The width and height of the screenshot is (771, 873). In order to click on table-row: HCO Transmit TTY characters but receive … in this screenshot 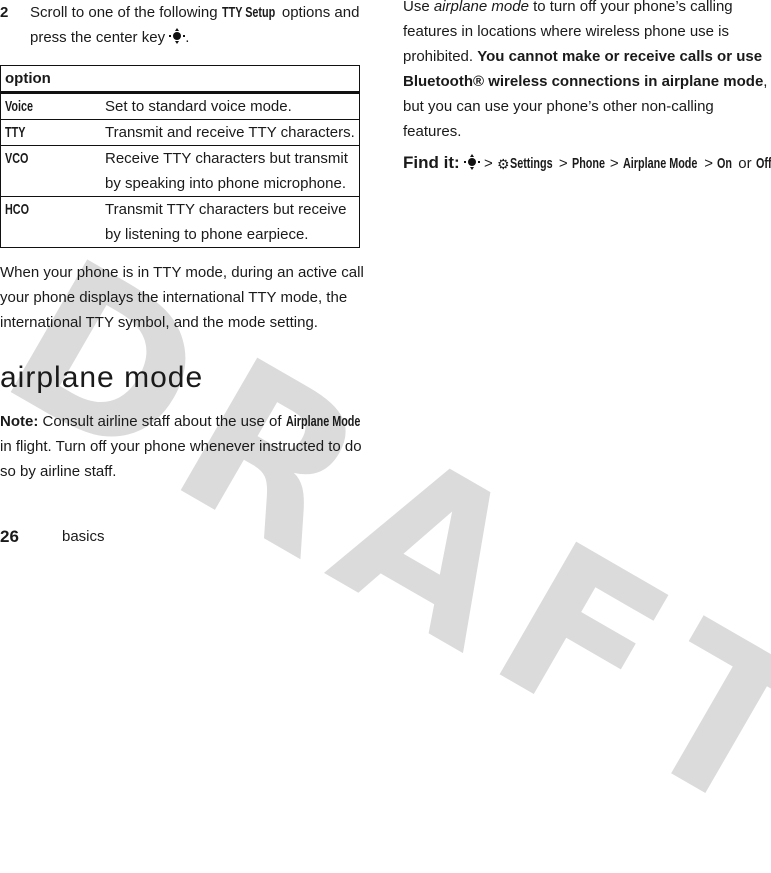, I will do `click(180, 222)`.